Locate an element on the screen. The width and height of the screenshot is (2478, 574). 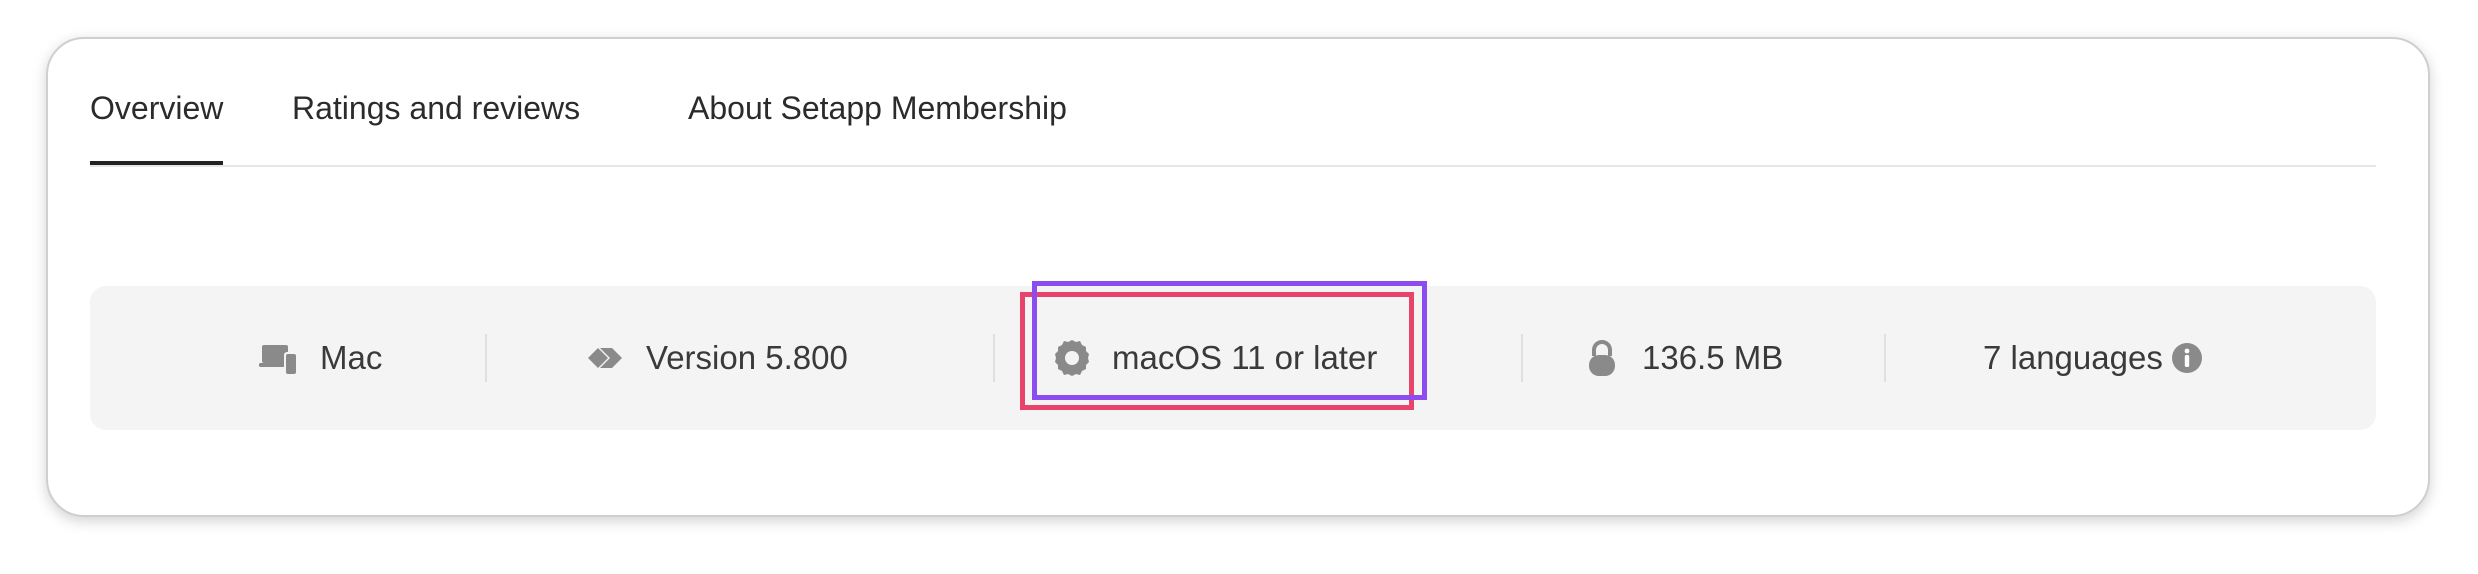
spec-languages: 7 languages is located at coordinates (2093, 358).